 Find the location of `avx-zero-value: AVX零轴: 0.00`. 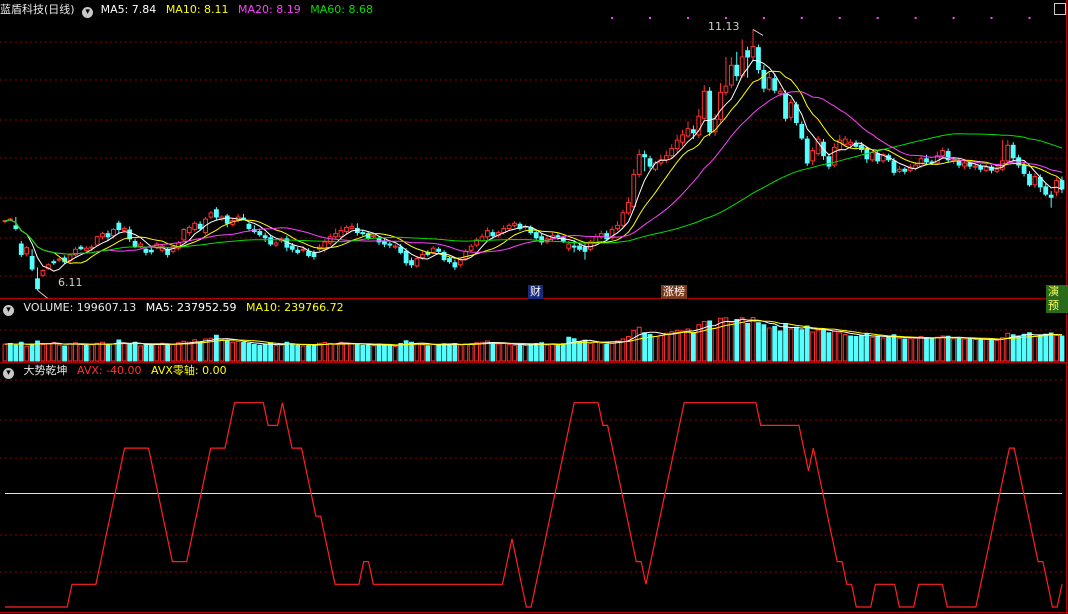

avx-zero-value: AVX零轴: 0.00 is located at coordinates (189, 370).